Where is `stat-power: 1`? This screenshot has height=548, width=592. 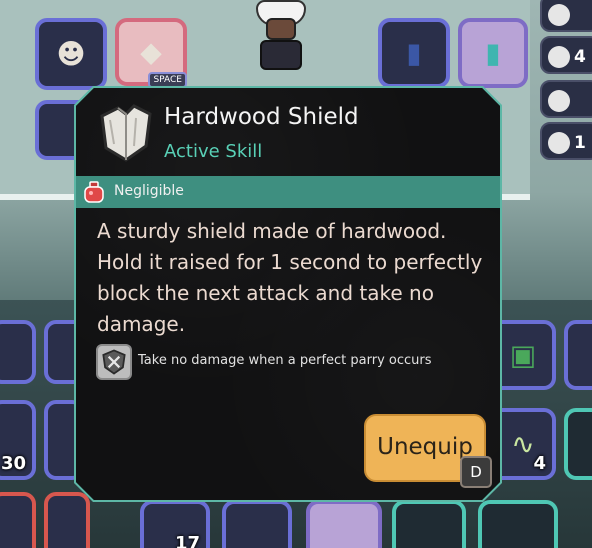 stat-power: 1 is located at coordinates (566, 141).